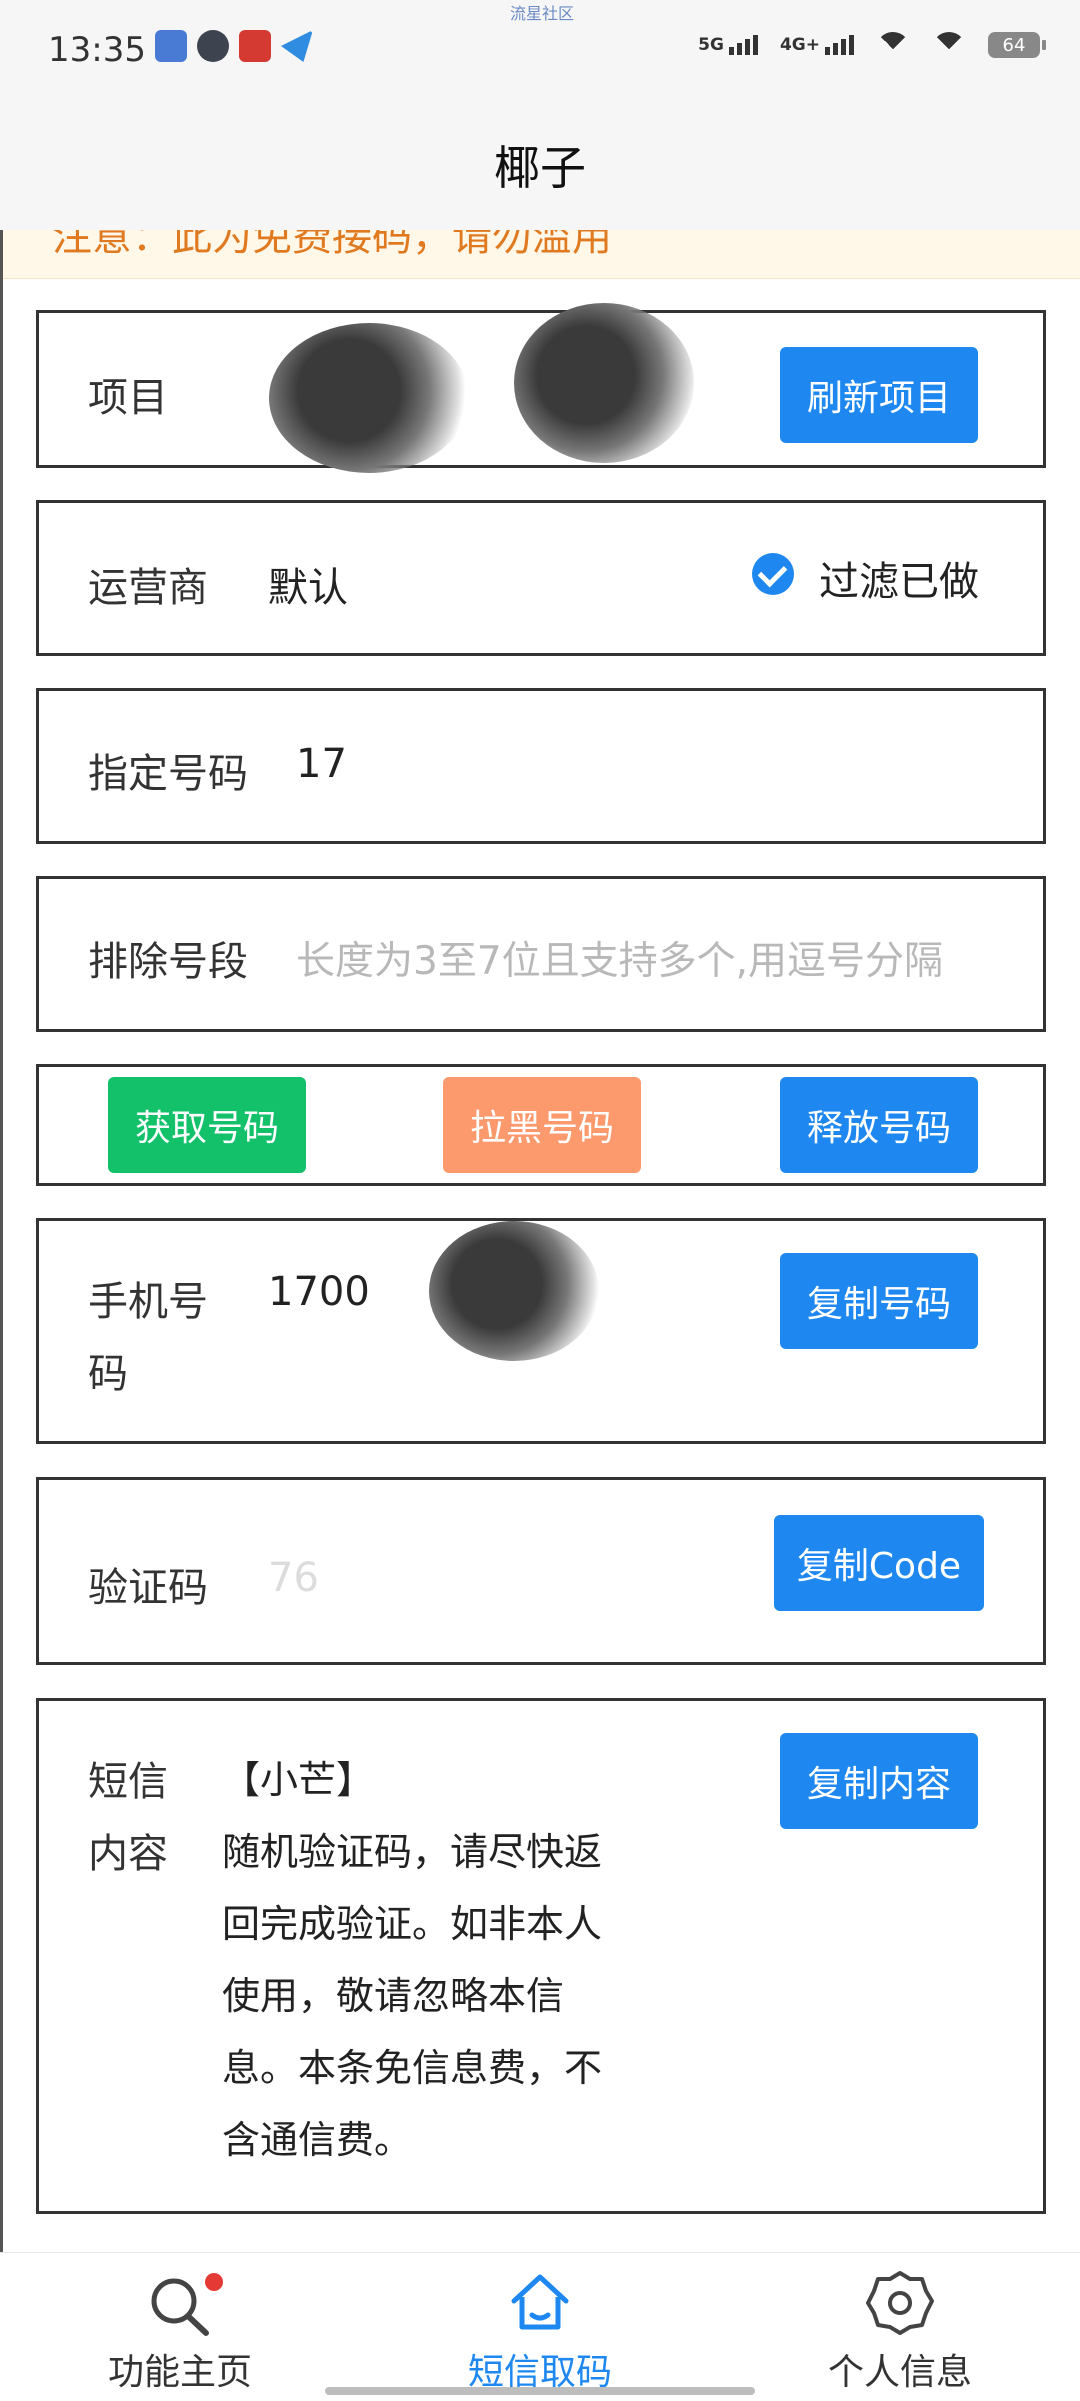 Image resolution: width=1080 pixels, height=2401 pixels. Describe the element at coordinates (317, 2140) in the screenshot. I see `sms-line: 含通信费。` at that location.